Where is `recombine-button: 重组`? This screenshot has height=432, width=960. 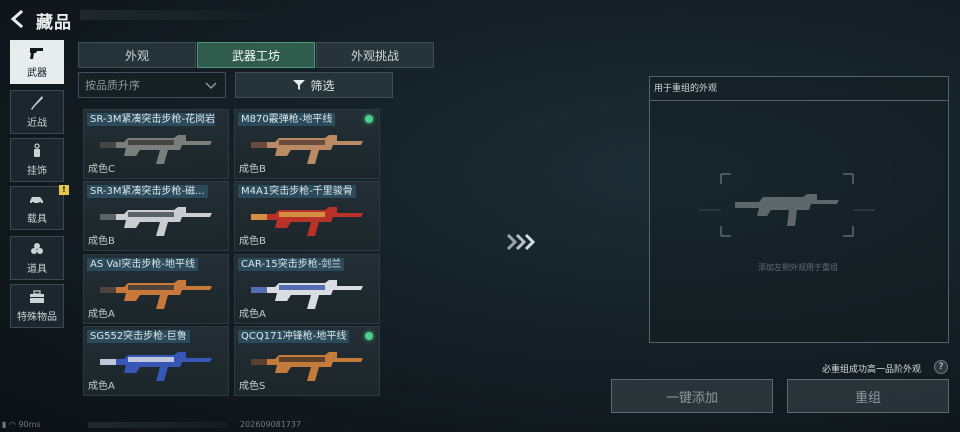
recombine-button: 重组 is located at coordinates (868, 396).